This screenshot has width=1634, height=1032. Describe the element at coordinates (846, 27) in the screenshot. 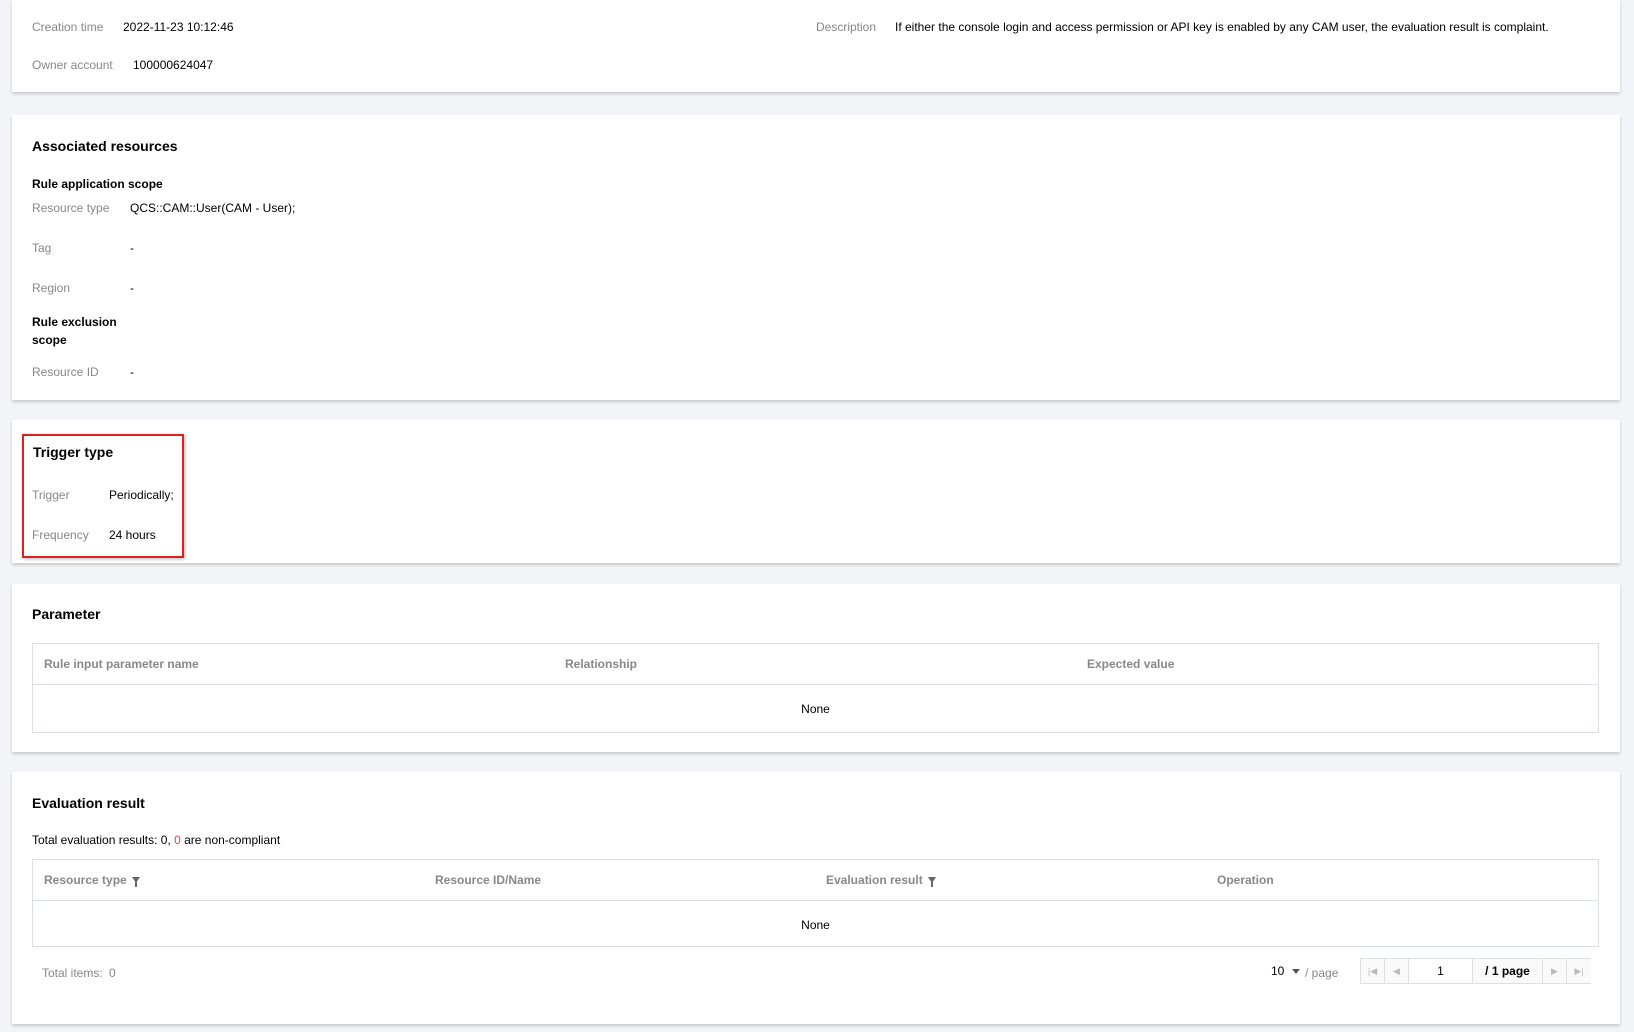

I see `description-label: Description` at that location.